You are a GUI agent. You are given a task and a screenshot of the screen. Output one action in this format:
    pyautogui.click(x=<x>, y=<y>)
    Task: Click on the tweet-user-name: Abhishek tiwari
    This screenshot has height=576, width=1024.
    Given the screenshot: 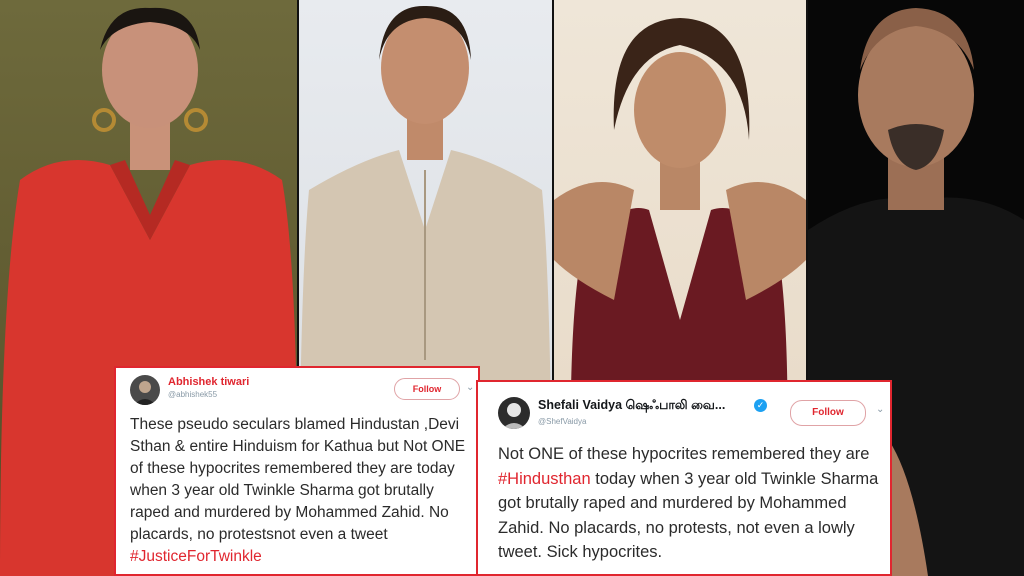 What is the action you would take?
    pyautogui.click(x=208, y=382)
    